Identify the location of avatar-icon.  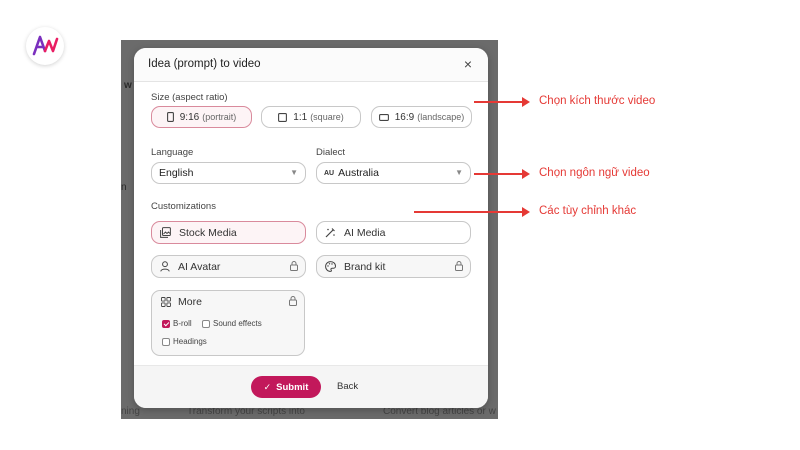
(165, 266).